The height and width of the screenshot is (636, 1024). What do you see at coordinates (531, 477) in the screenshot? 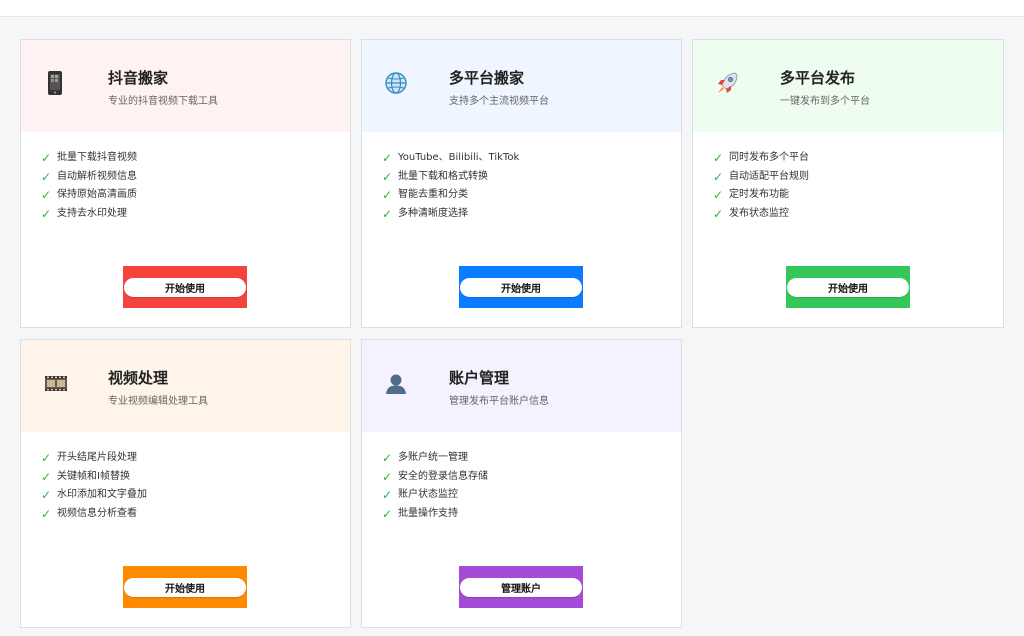
I see `feature-item: ✓ 安全的登录信息存储` at bounding box center [531, 477].